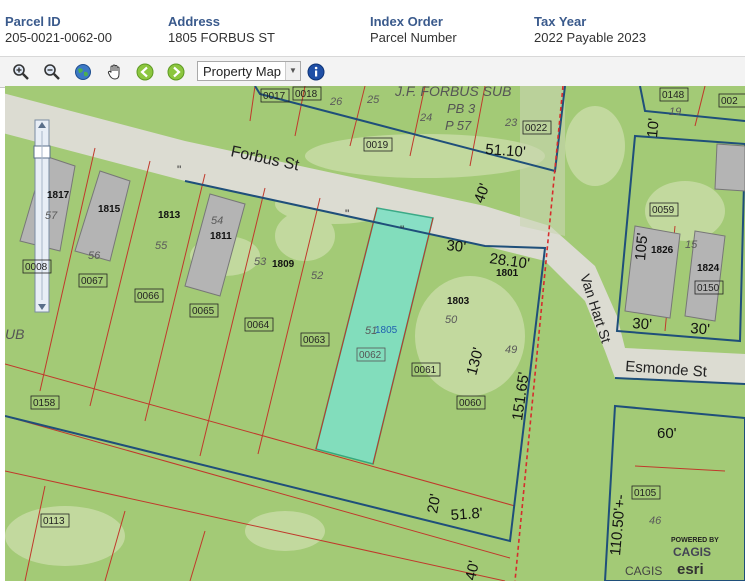 The image size is (745, 581). Describe the element at coordinates (194, 21) in the screenshot. I see `address-label: Address` at that location.